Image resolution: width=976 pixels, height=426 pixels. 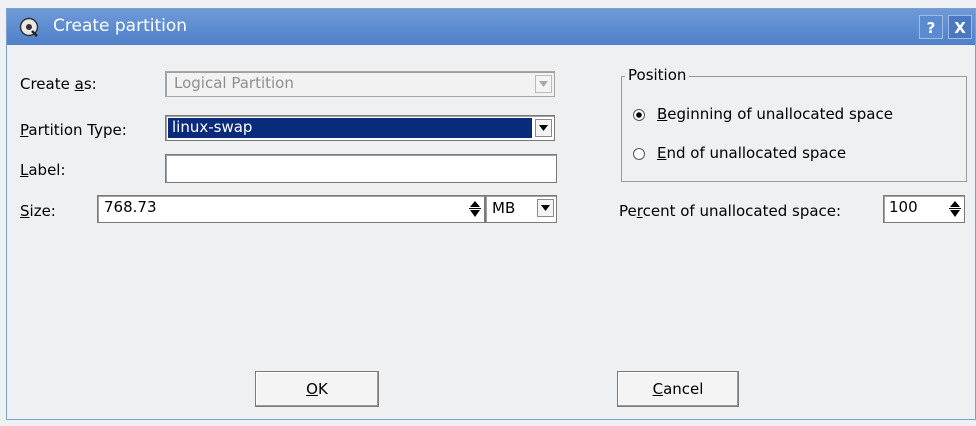 I want to click on size-input: 768.73, so click(x=291, y=209).